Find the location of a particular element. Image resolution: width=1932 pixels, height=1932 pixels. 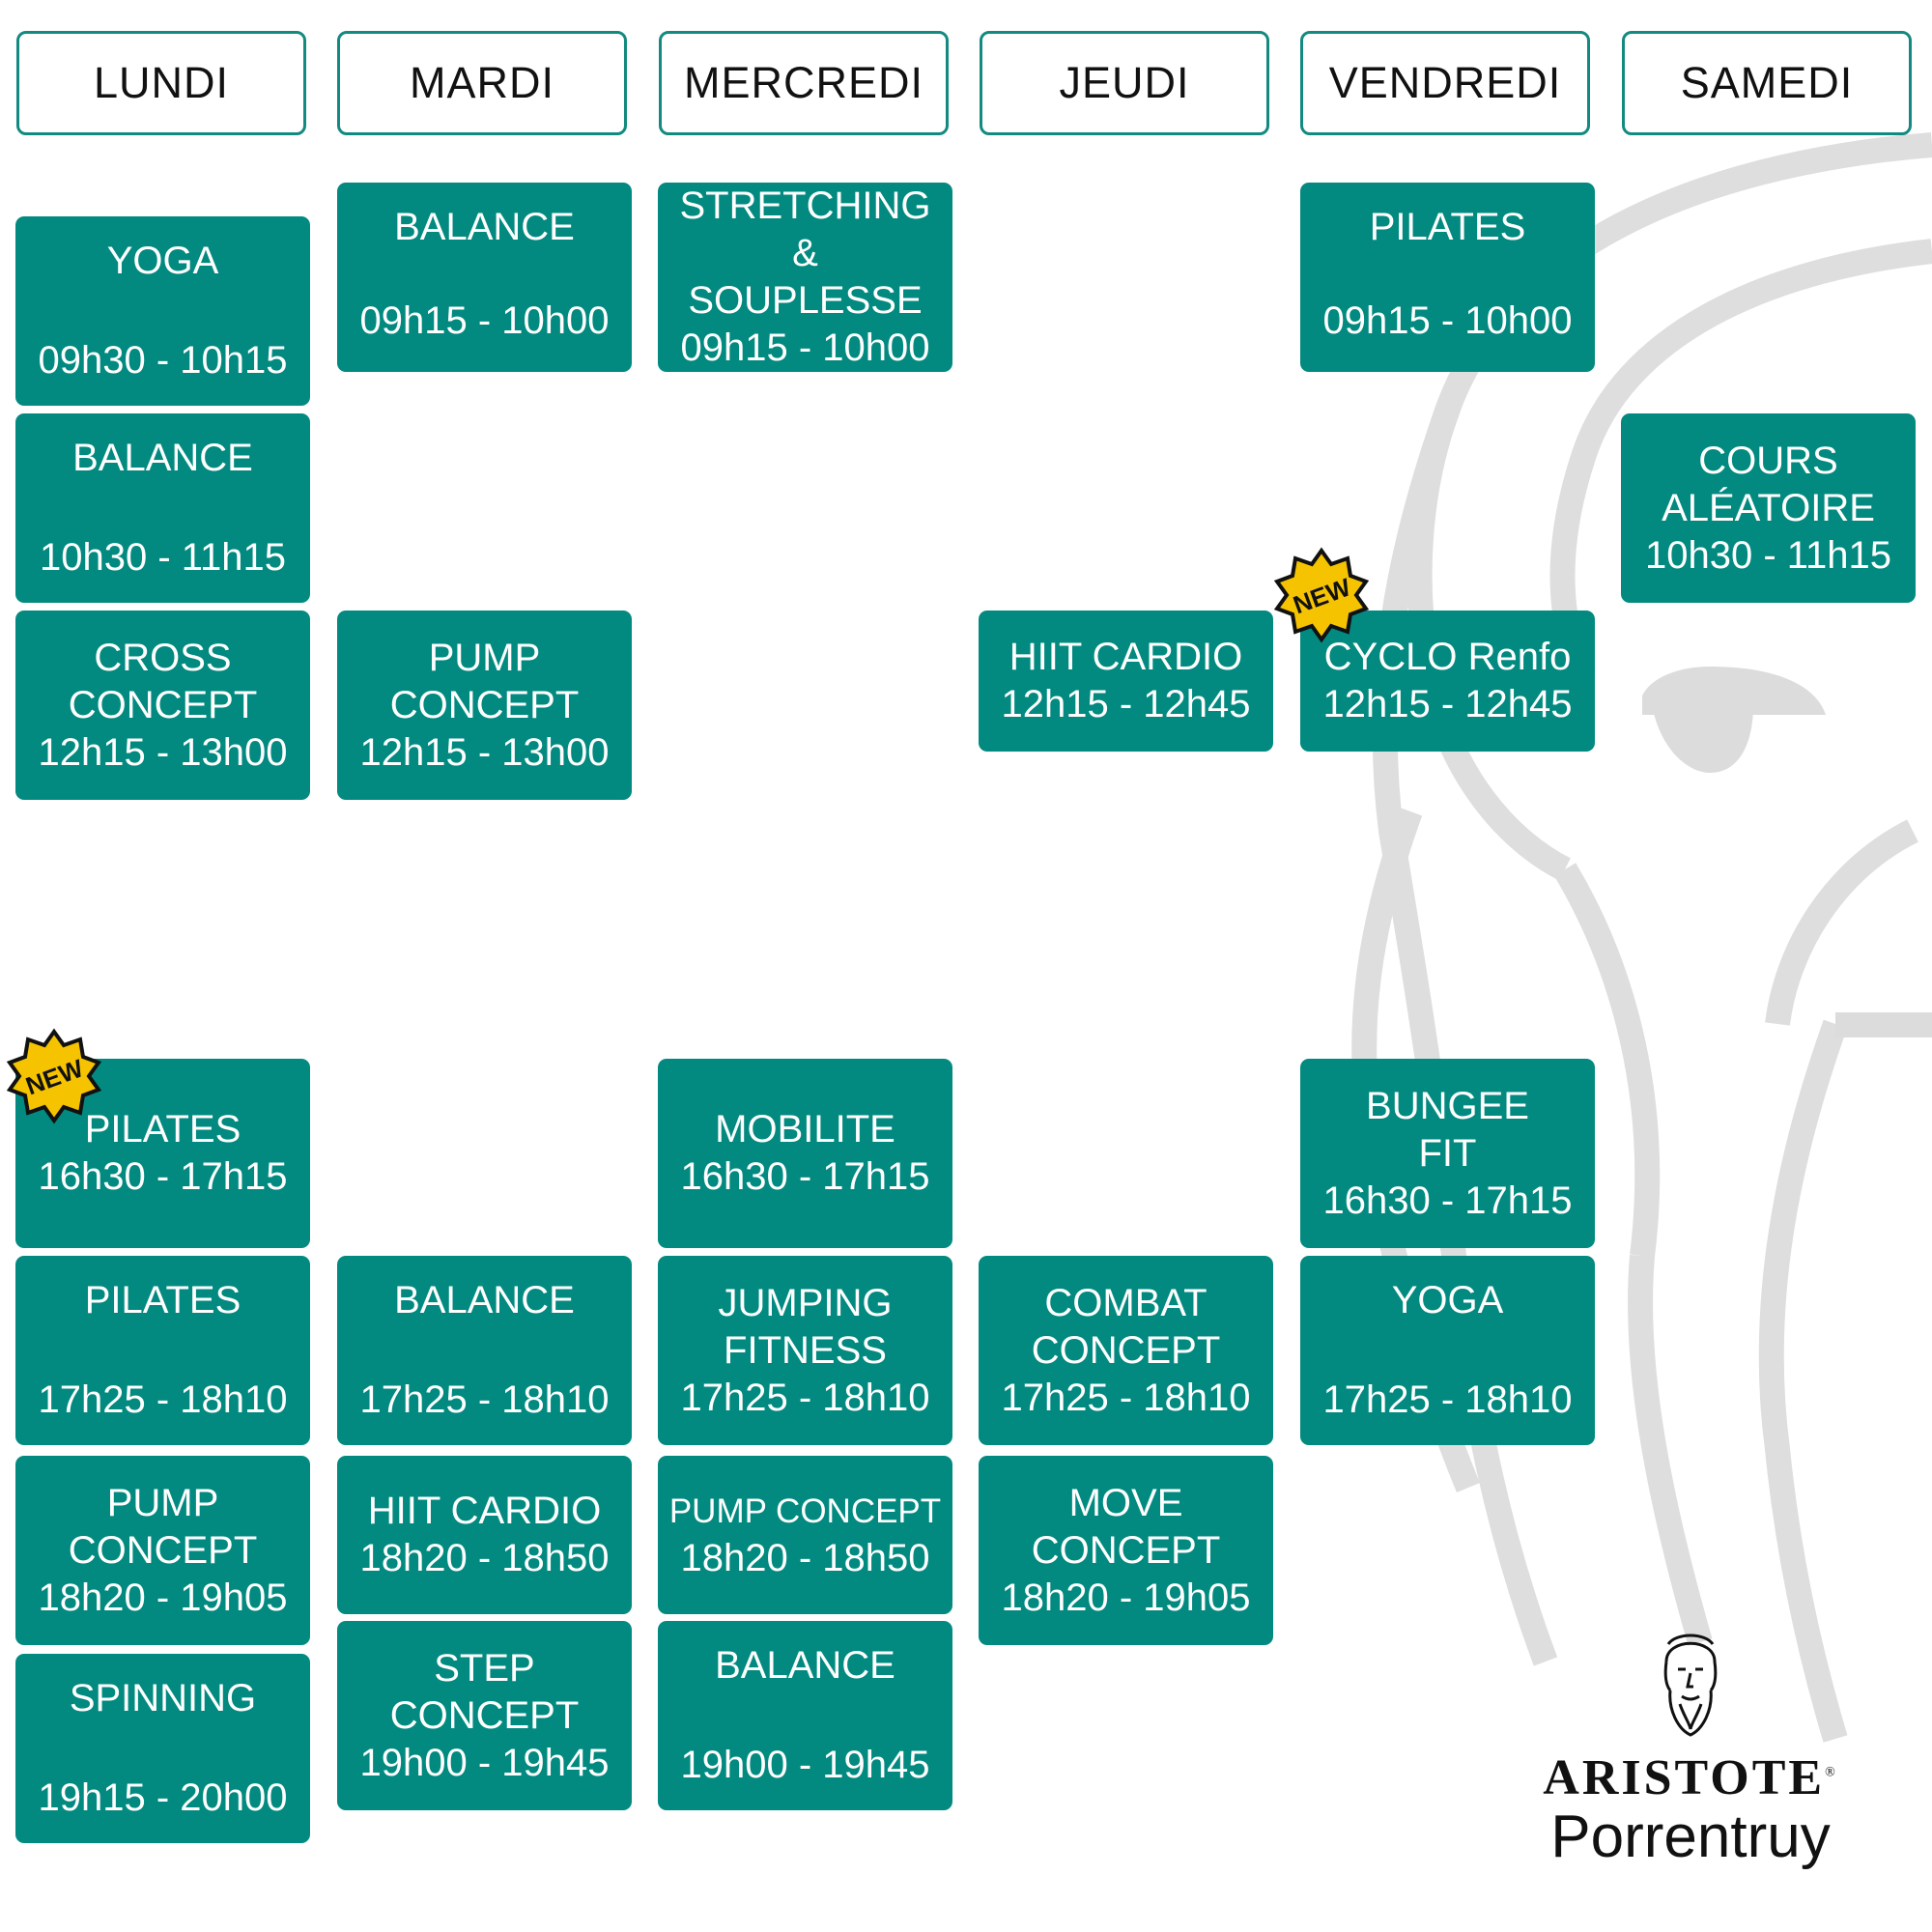

class-card: MOVE CONCEPT 18h20 - 19h05 is located at coordinates (1126, 1550).